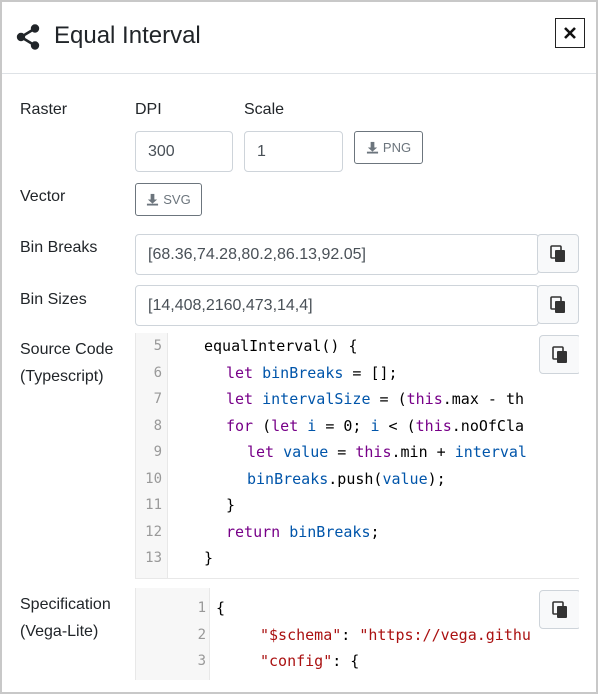  Describe the element at coordinates (310, 661) in the screenshot. I see `code-line: "config": {` at that location.